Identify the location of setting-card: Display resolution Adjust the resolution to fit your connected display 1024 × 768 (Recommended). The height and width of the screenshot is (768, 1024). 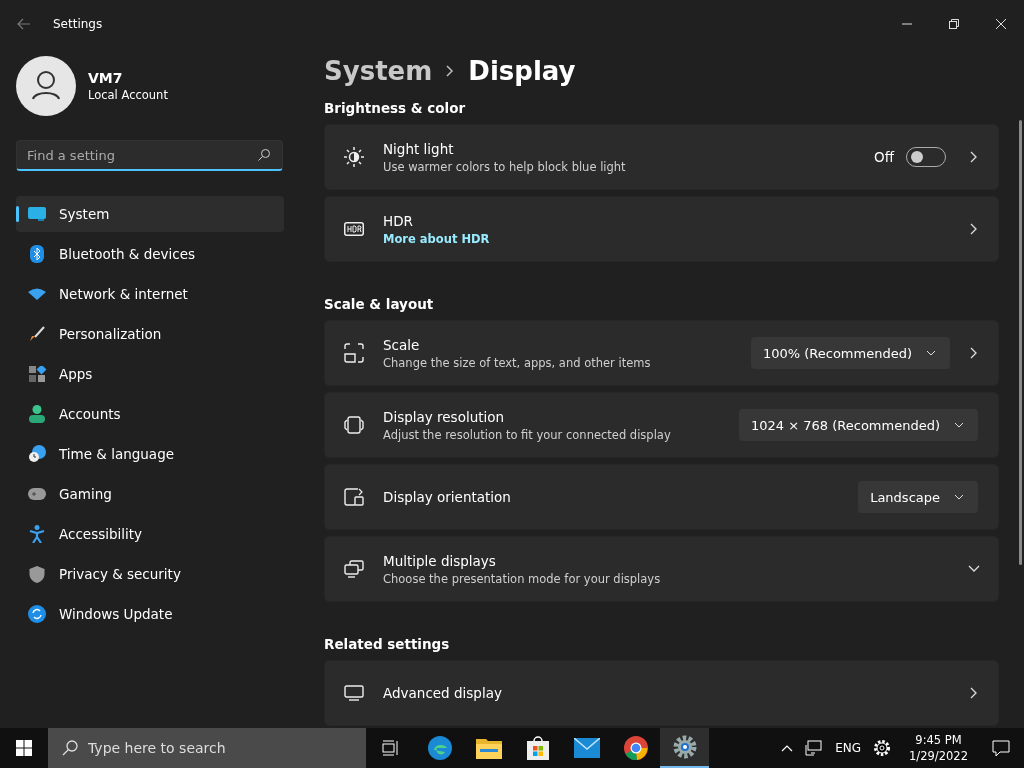
(661, 425).